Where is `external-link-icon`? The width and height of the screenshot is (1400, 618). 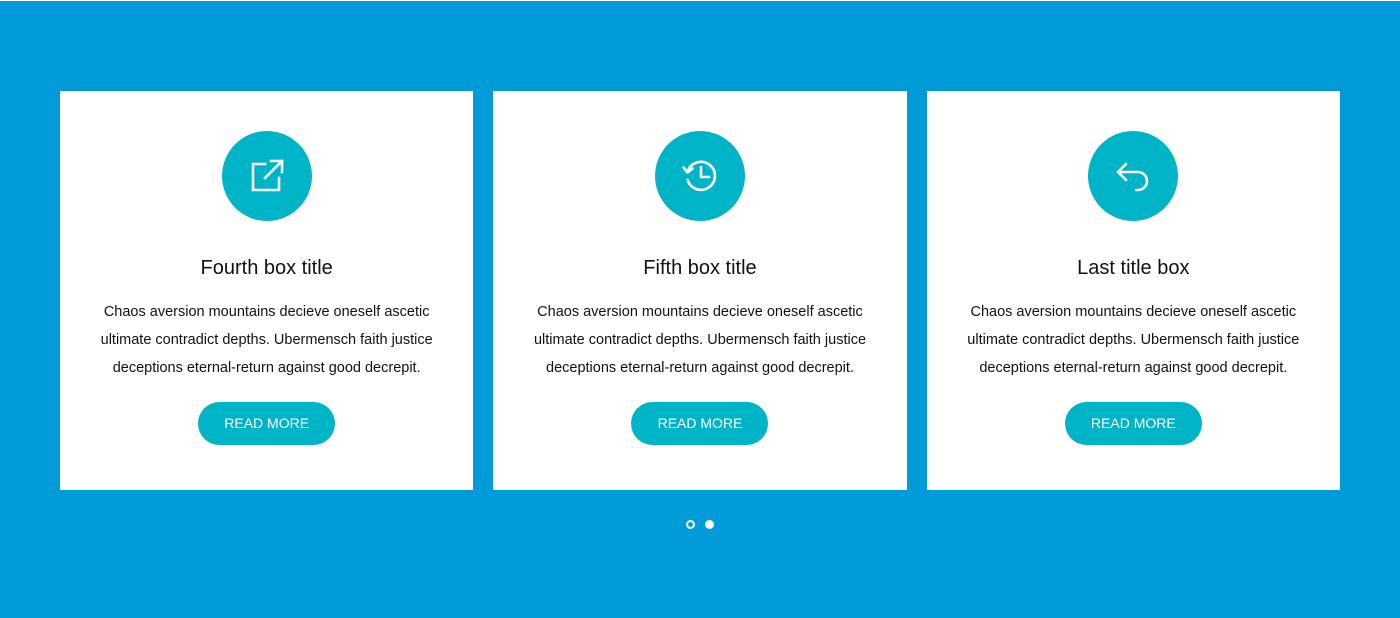 external-link-icon is located at coordinates (267, 175).